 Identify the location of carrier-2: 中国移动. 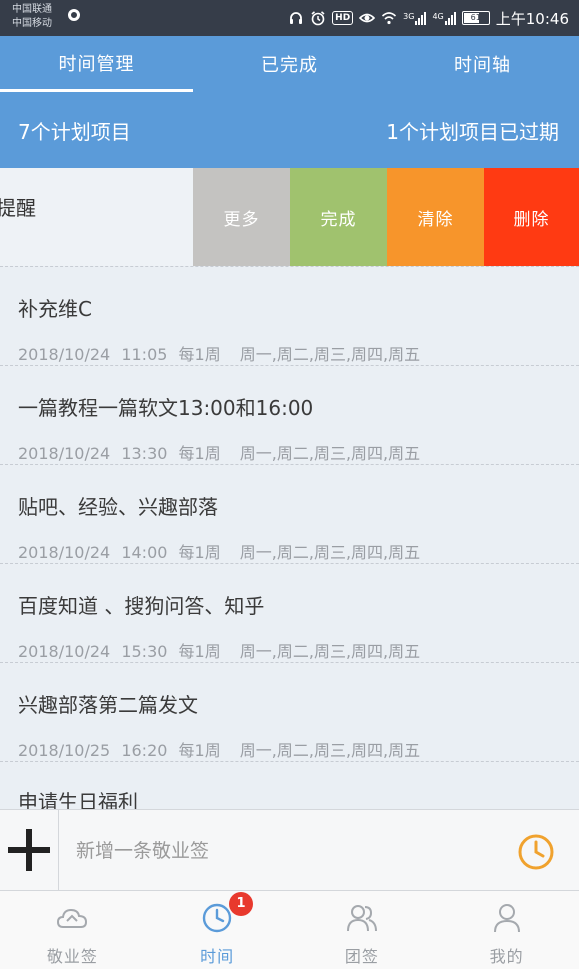
(32, 23).